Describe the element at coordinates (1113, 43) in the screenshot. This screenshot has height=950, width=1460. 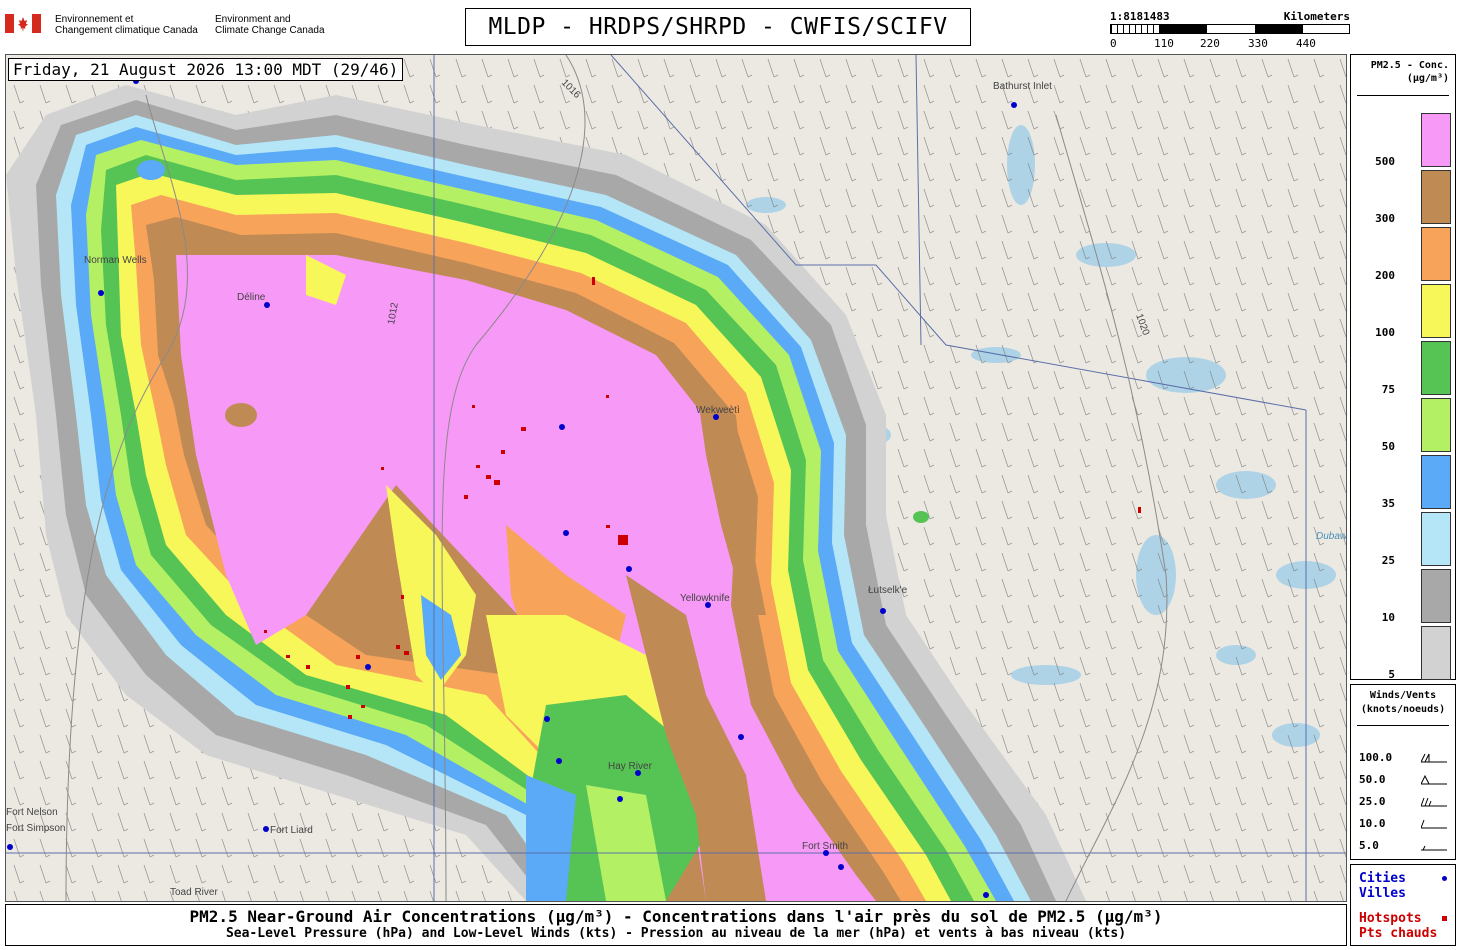
I see `scale-tick: 0` at that location.